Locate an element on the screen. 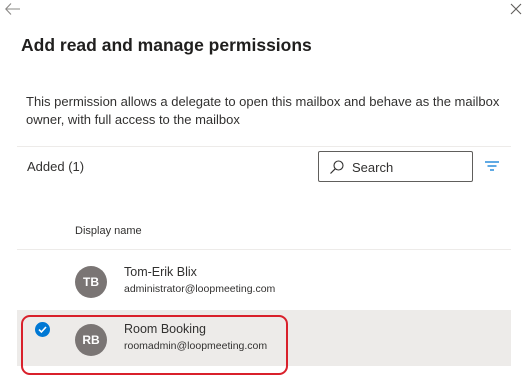 This screenshot has width=527, height=391. back-button is located at coordinates (13, 9).